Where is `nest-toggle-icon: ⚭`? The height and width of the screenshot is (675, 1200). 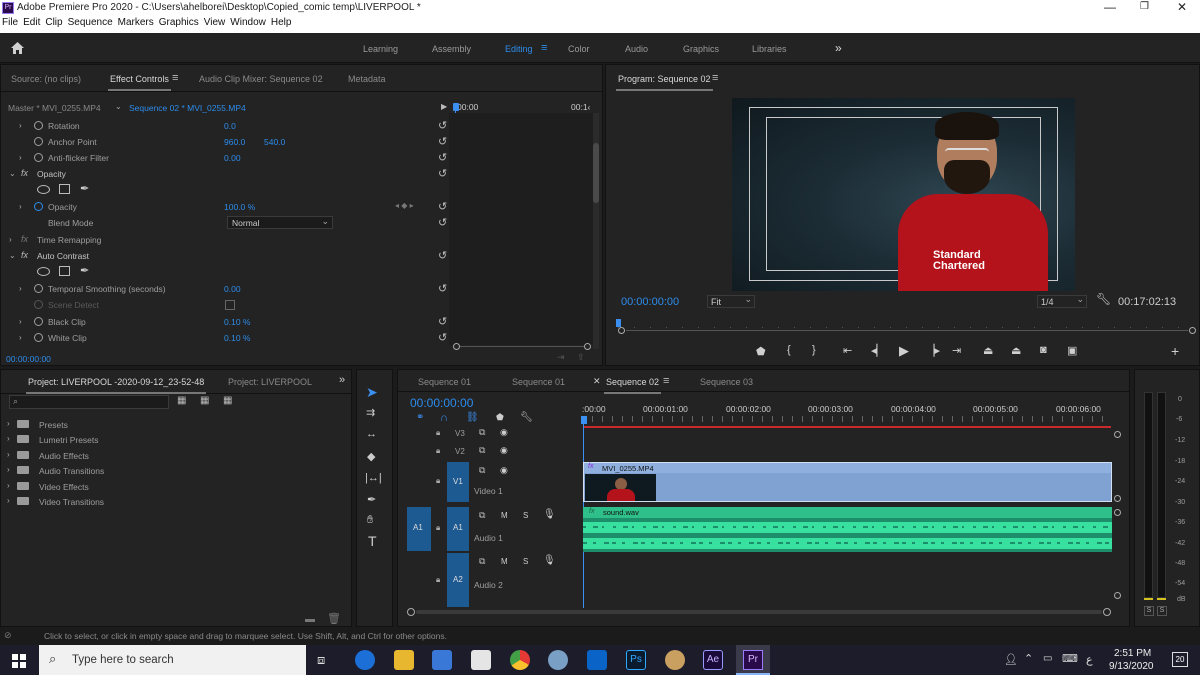
nest-toggle-icon: ⚭ is located at coordinates (420, 417).